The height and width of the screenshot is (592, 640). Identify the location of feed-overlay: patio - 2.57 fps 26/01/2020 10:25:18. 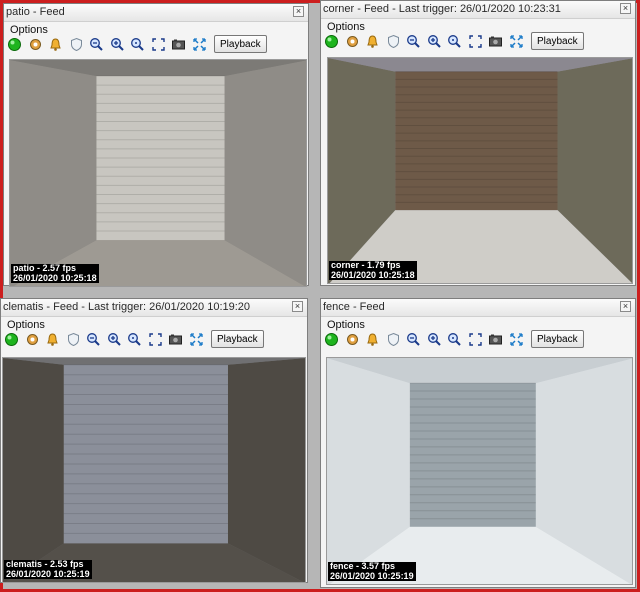
(55, 273).